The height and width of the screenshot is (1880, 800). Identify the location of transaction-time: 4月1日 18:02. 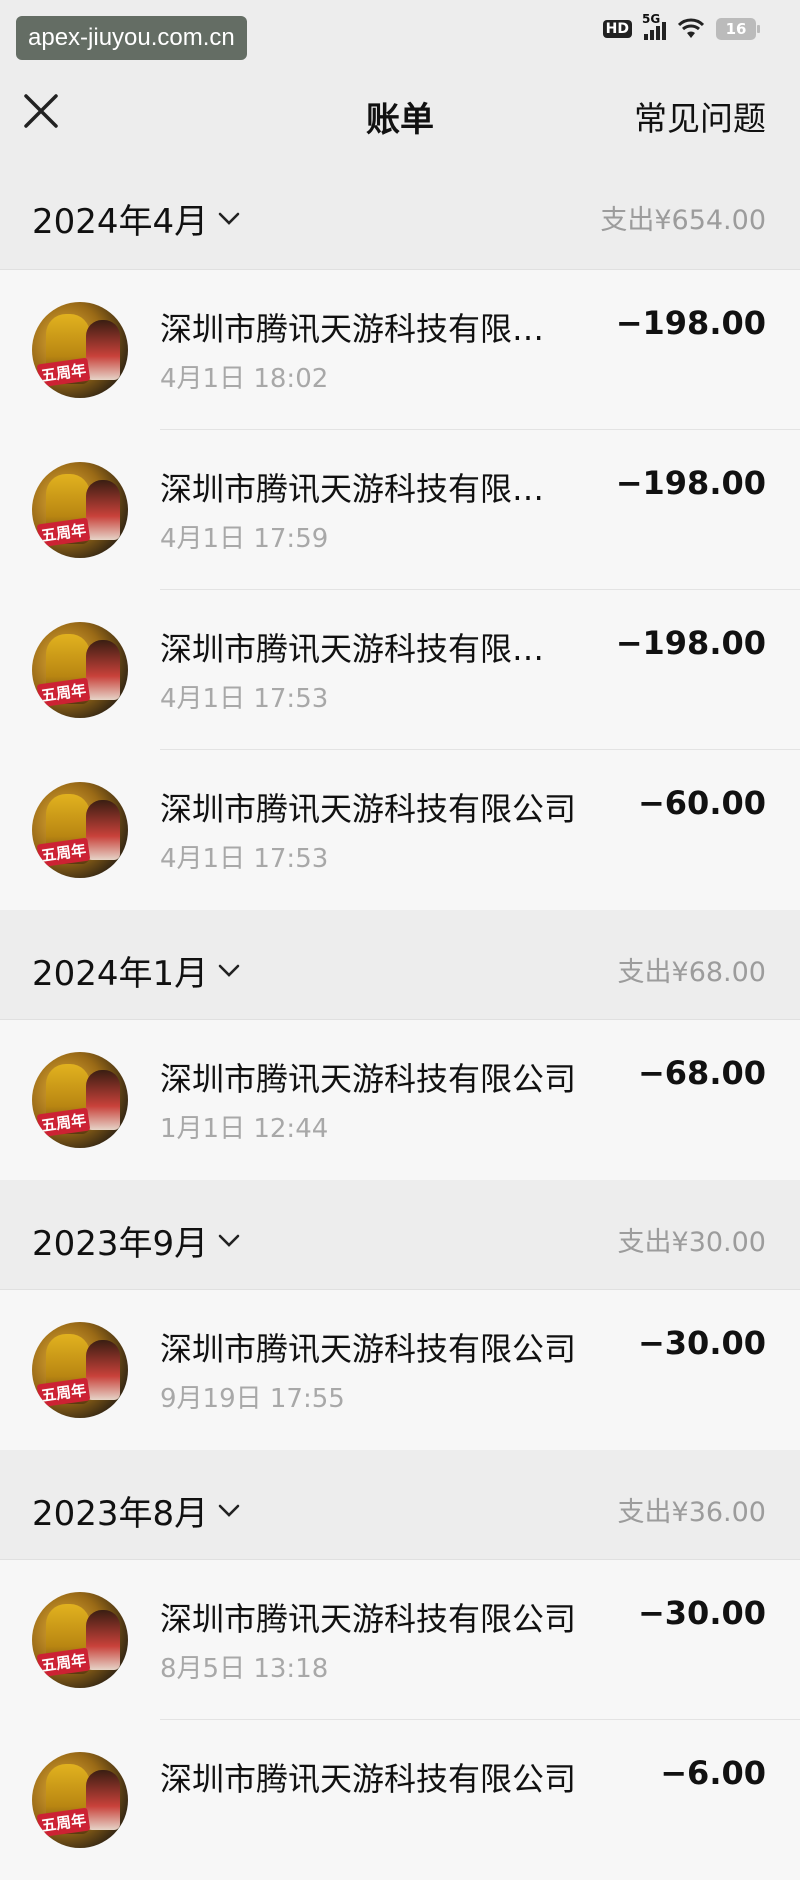
(244, 379).